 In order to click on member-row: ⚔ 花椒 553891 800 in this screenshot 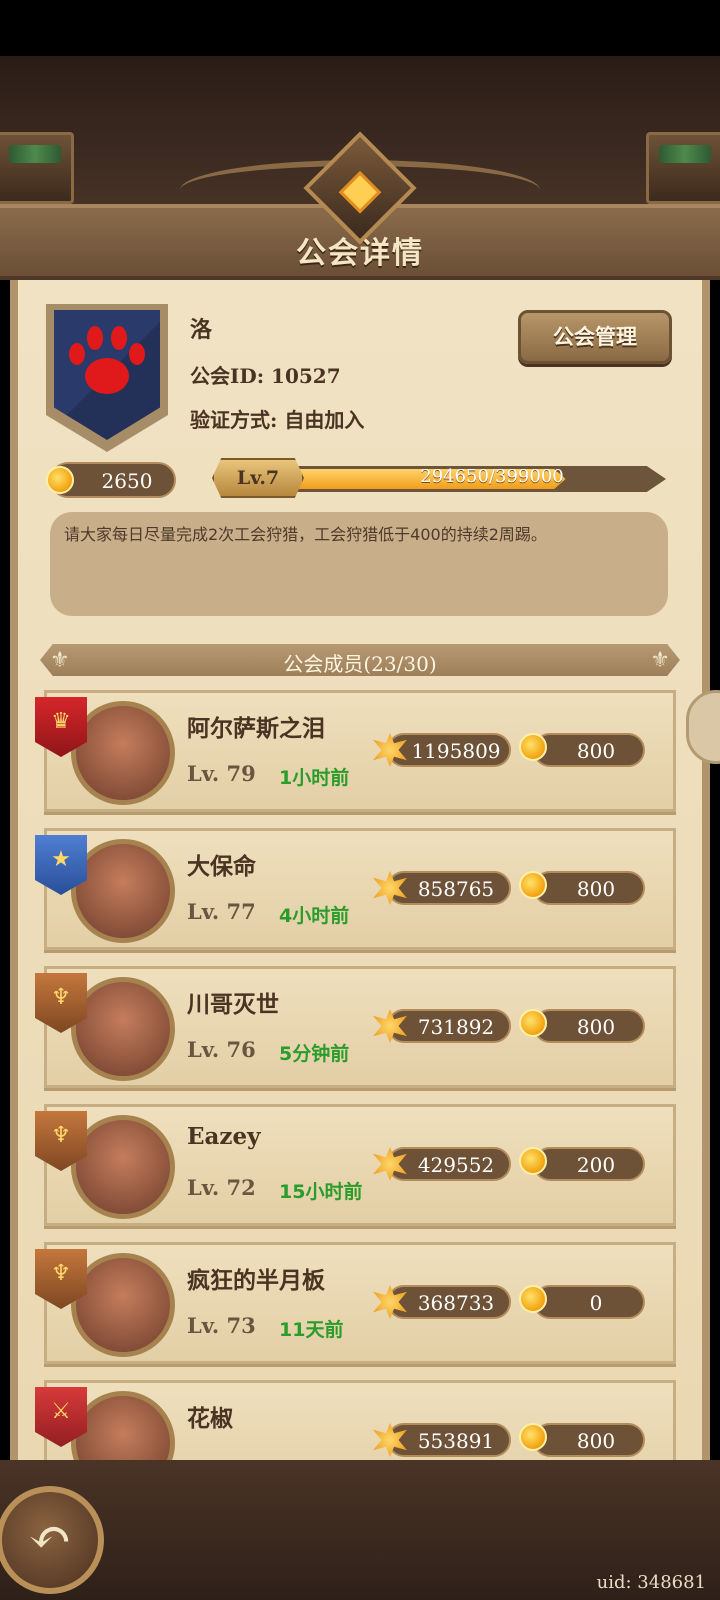, I will do `click(355, 1420)`.